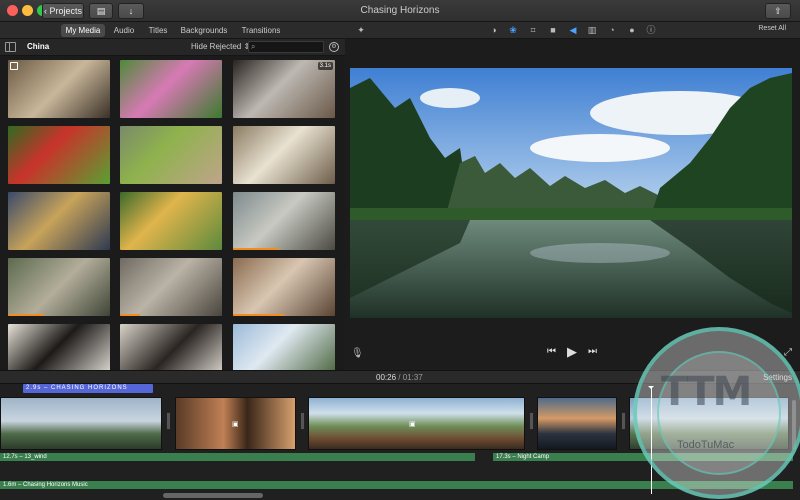 The height and width of the screenshot is (500, 800). I want to click on window-title: Chasing Horizons, so click(400, 10).